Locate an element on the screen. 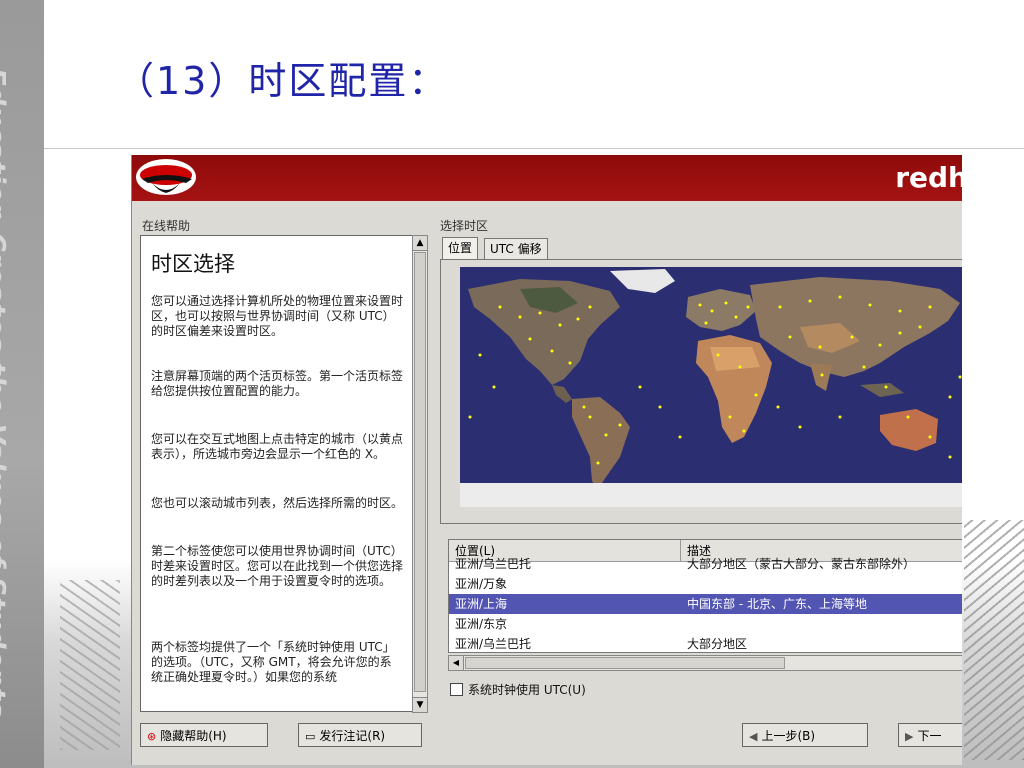 The height and width of the screenshot is (768, 1024). hide-help-button: ⊛ 隐藏帮助(H) is located at coordinates (204, 735).